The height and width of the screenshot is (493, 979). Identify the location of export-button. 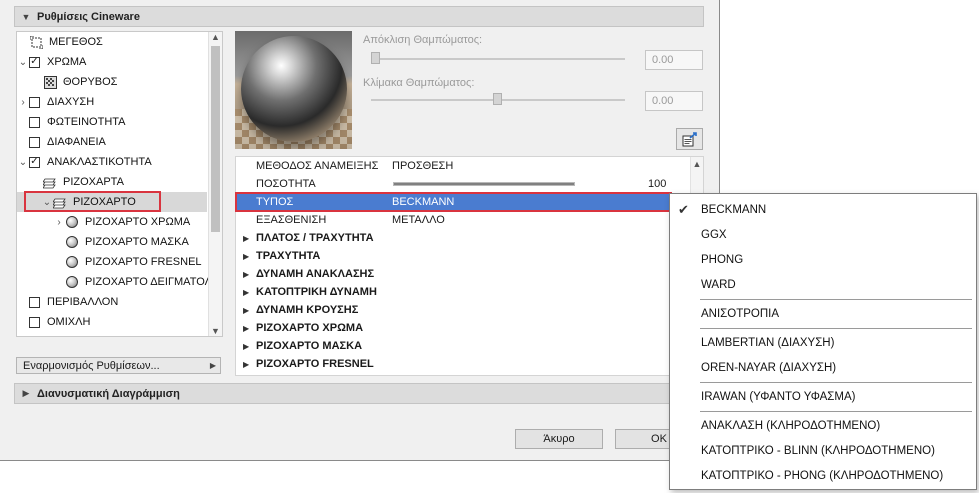
(689, 139).